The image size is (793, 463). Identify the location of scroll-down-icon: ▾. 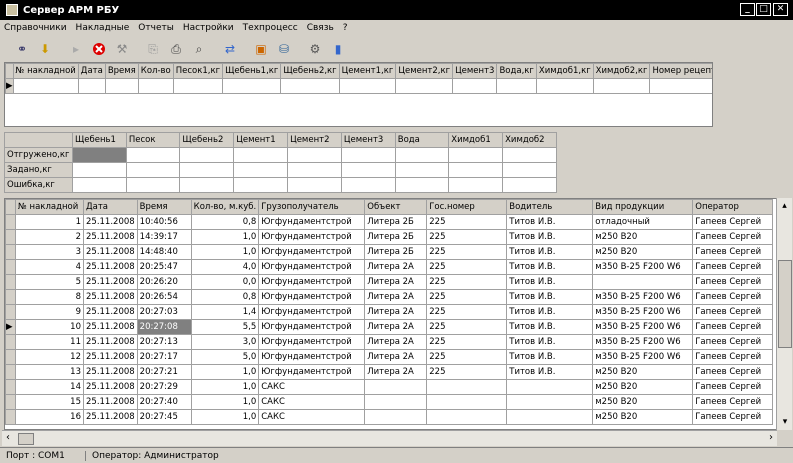
(785, 422).